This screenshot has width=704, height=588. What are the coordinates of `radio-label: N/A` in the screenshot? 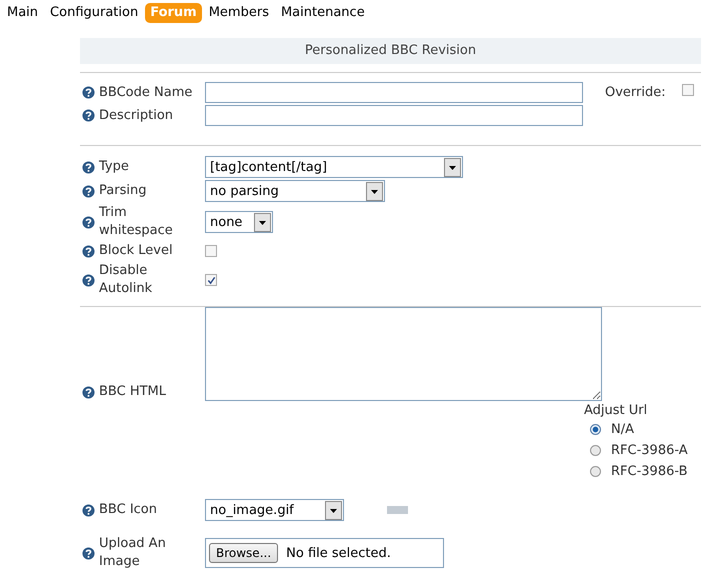 It's located at (622, 429).